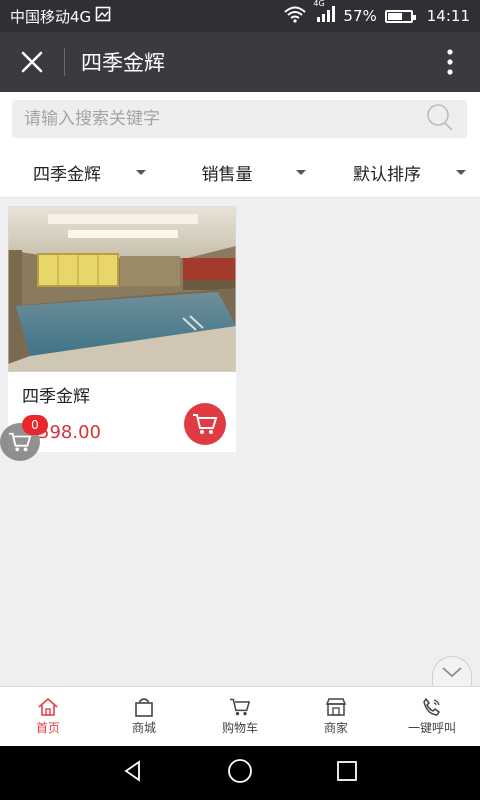  What do you see at coordinates (295, 16) in the screenshot?
I see `wifi-icon` at bounding box center [295, 16].